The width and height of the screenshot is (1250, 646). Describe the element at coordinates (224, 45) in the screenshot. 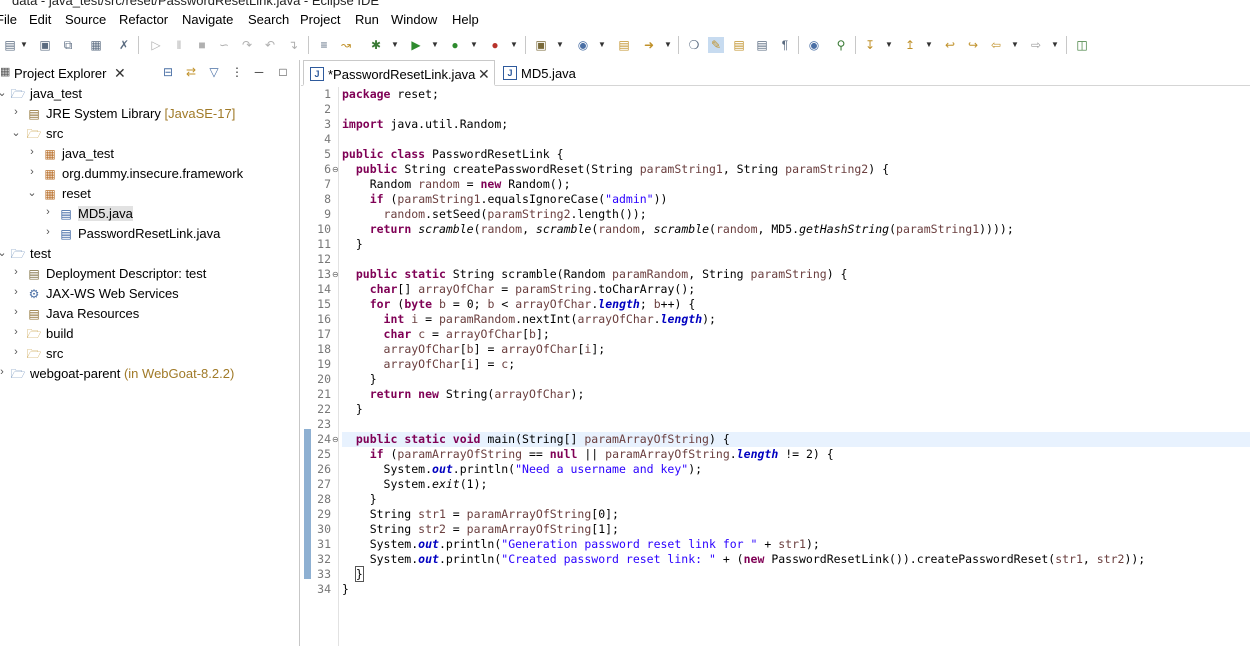

I see `disconnect-icon: ∽` at that location.